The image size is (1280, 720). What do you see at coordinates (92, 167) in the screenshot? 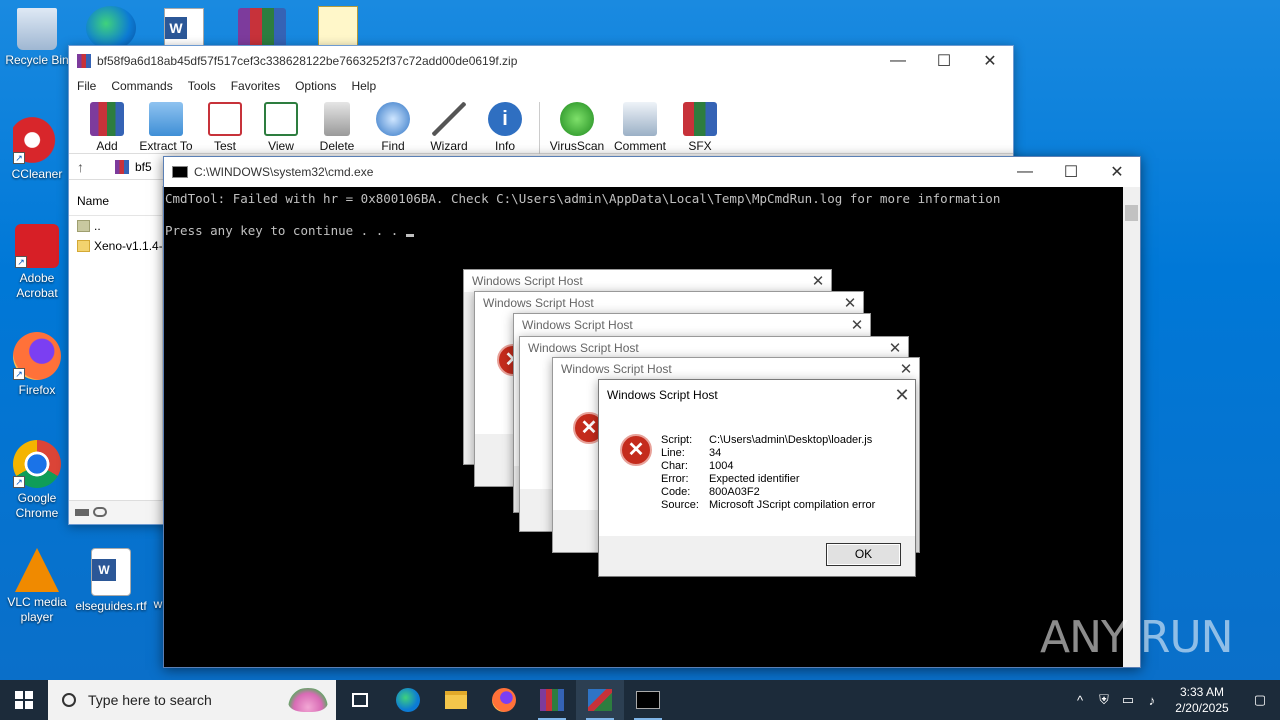
I see `up-arrow-icon: ↑` at bounding box center [92, 167].